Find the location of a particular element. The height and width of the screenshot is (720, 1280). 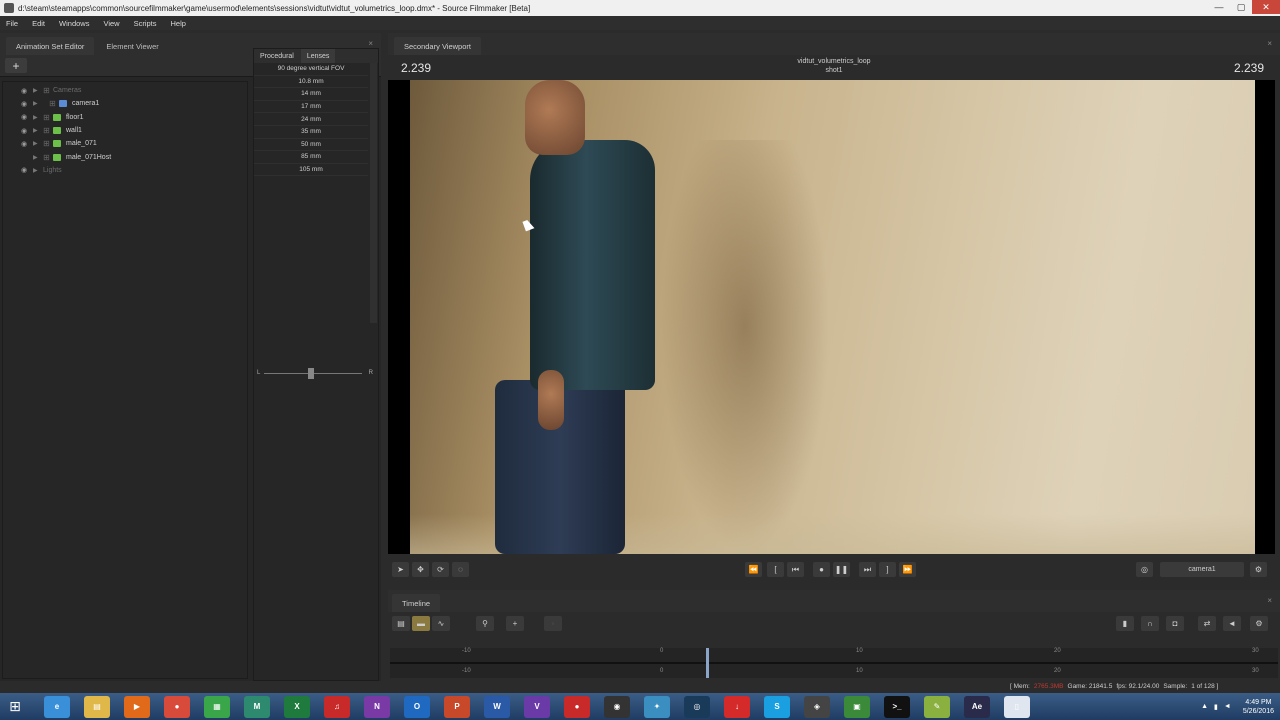

timeline-ruler: -10 0 10 20 30 -10 0 10 20 30 is located at coordinates (834, 663).